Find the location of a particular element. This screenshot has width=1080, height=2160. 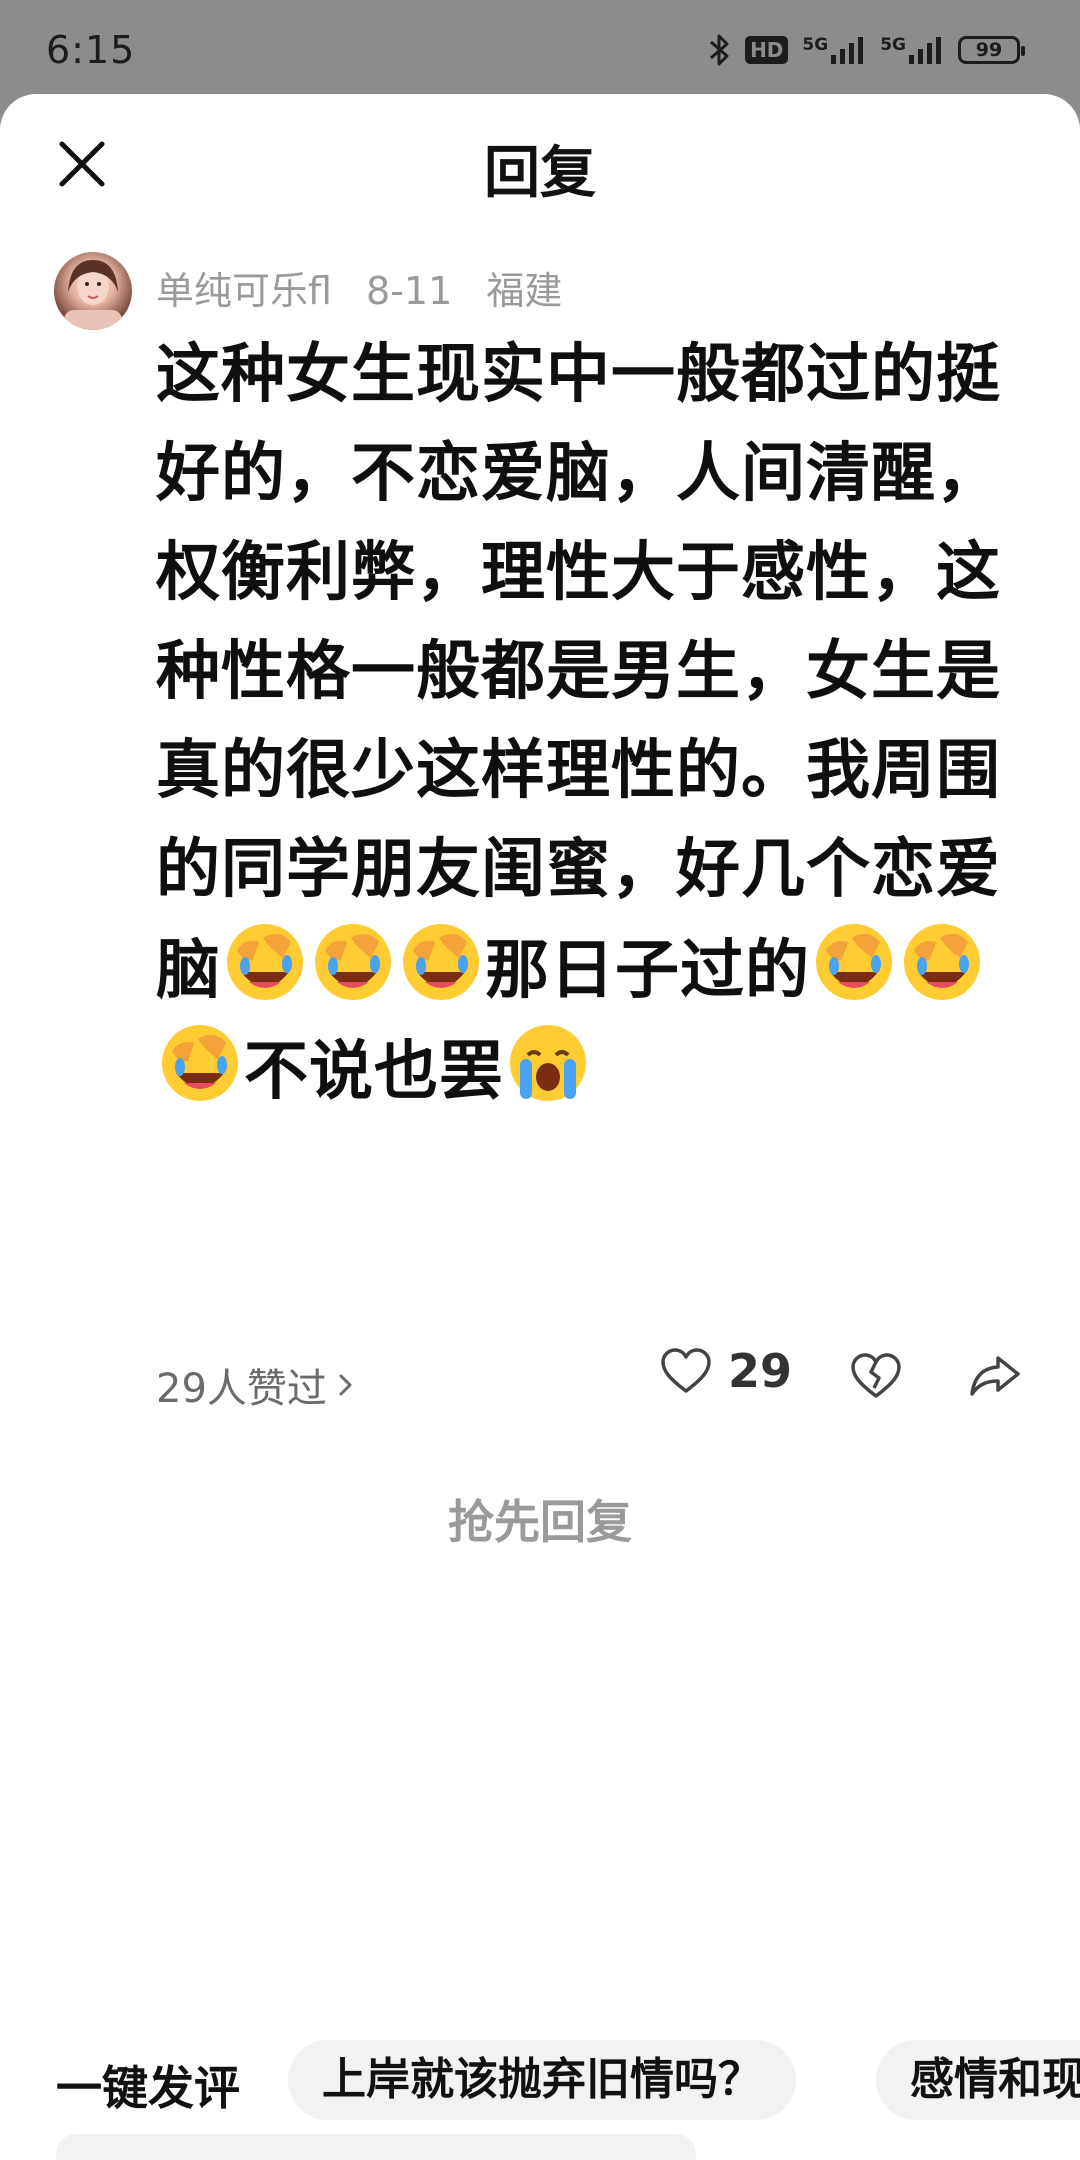

likers-count-text: 29人赞过 is located at coordinates (241, 1389).